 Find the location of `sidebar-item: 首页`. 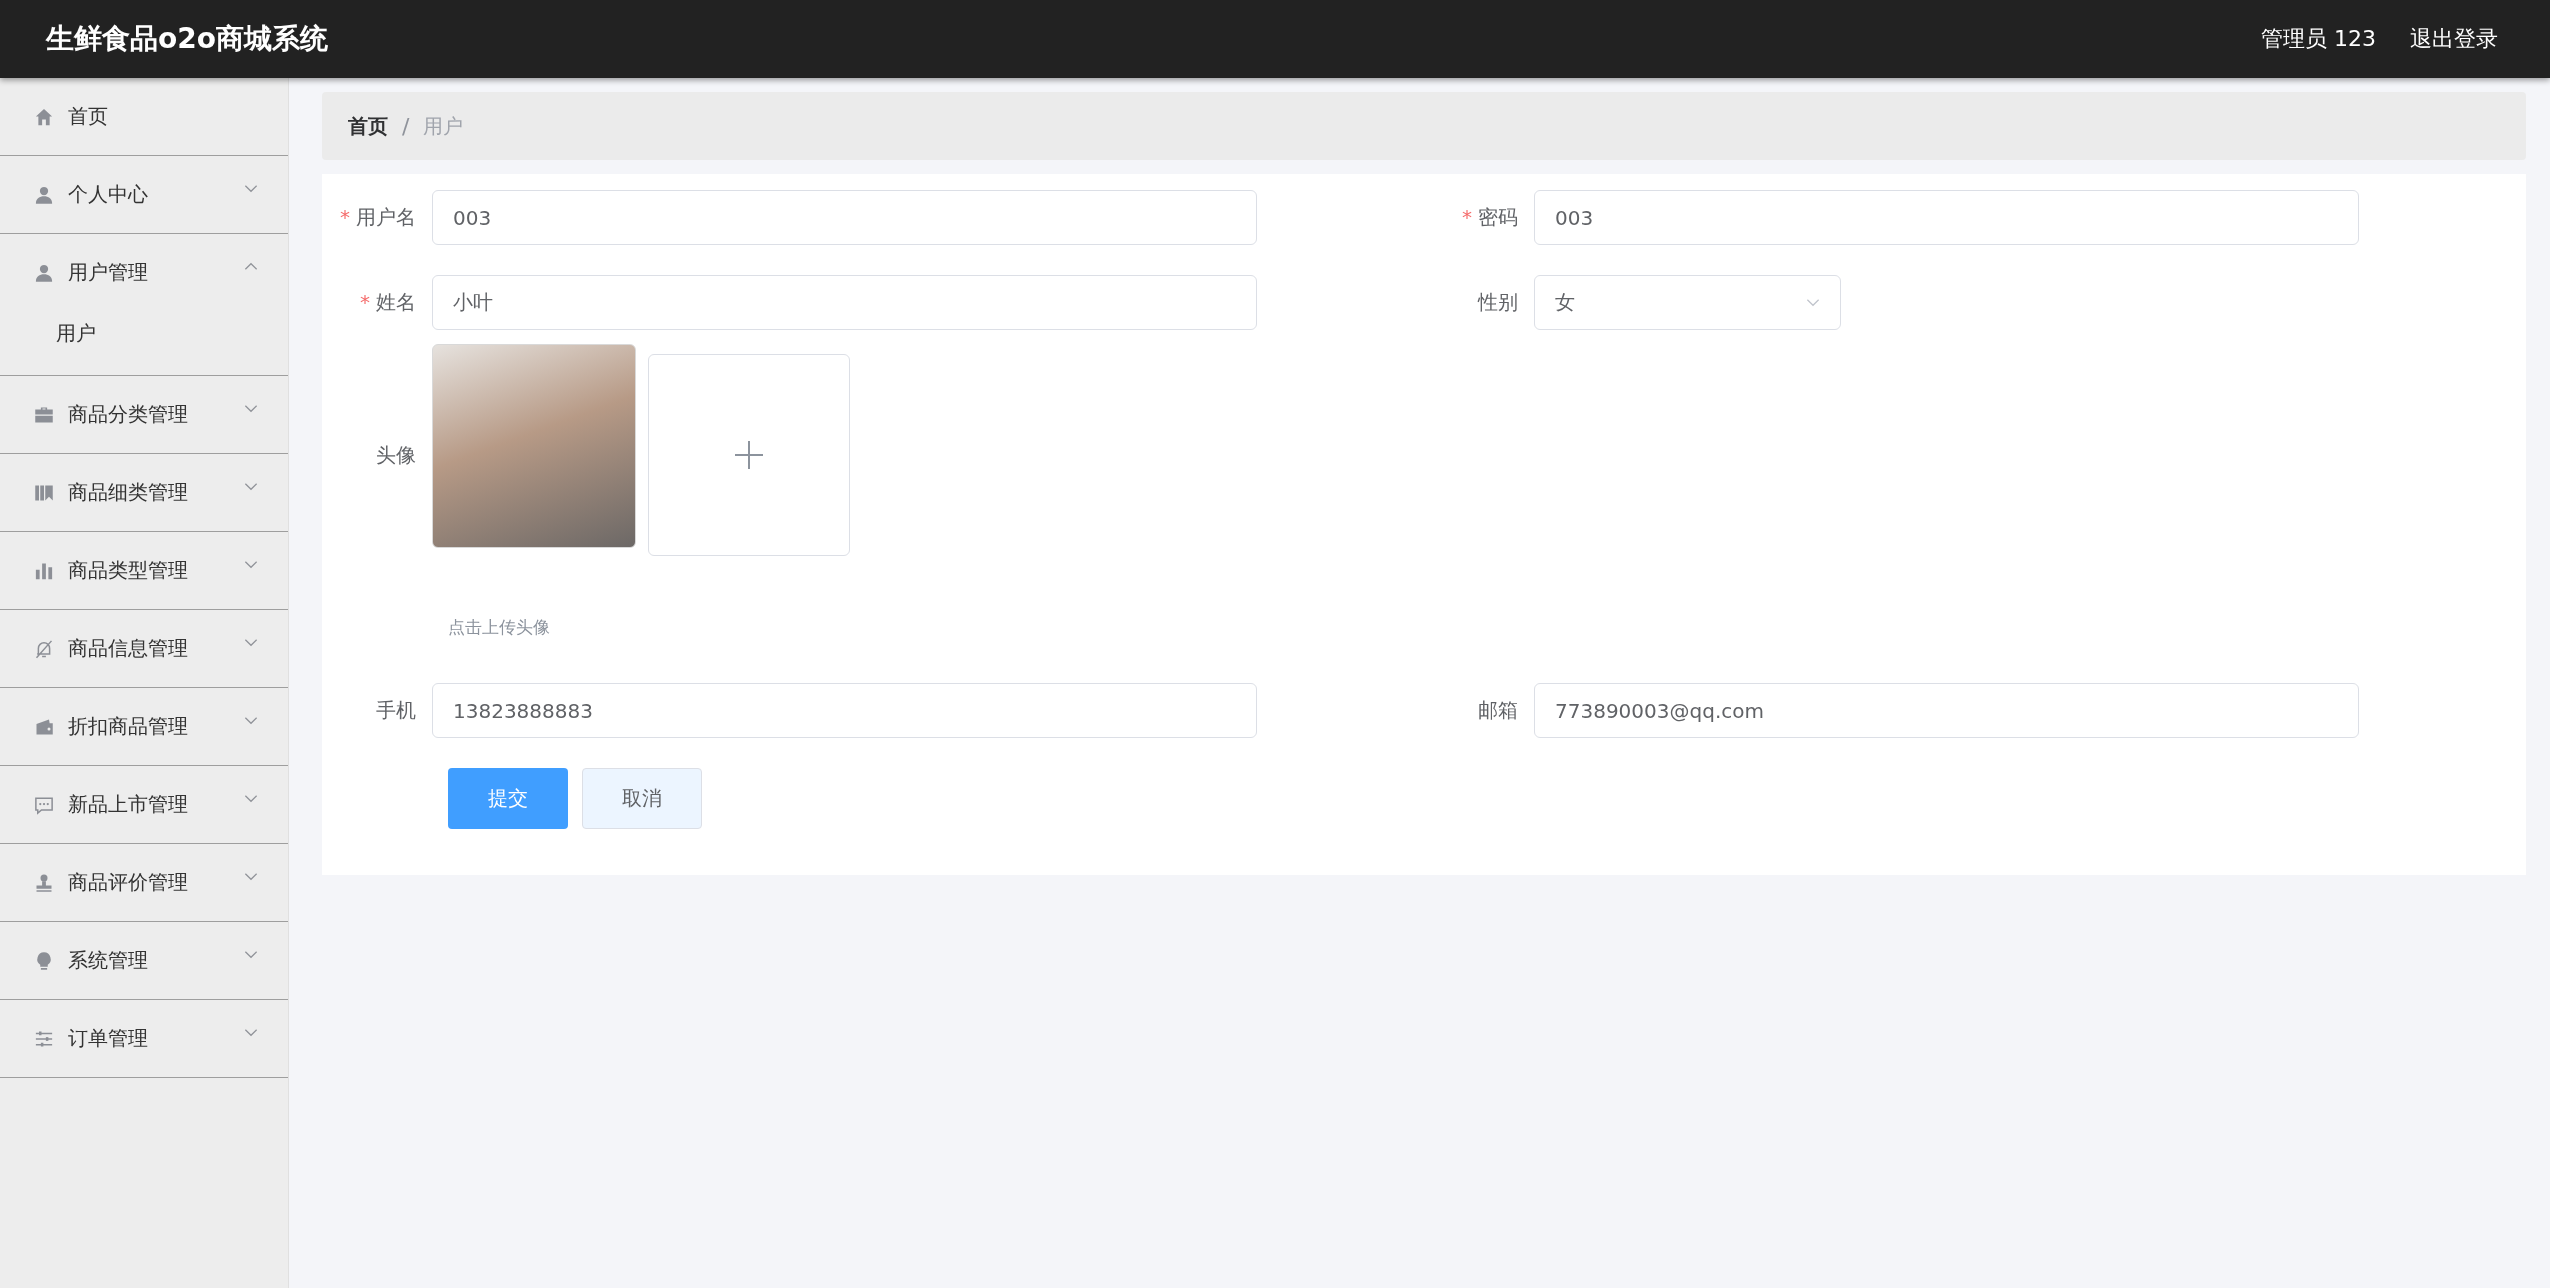

sidebar-item: 首页 is located at coordinates (144, 116).